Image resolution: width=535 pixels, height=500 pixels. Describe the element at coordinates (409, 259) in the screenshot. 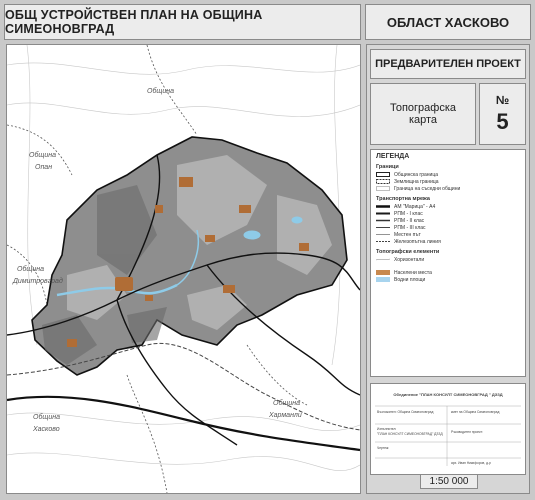

I see `legend-label: Хоризонтали` at that location.